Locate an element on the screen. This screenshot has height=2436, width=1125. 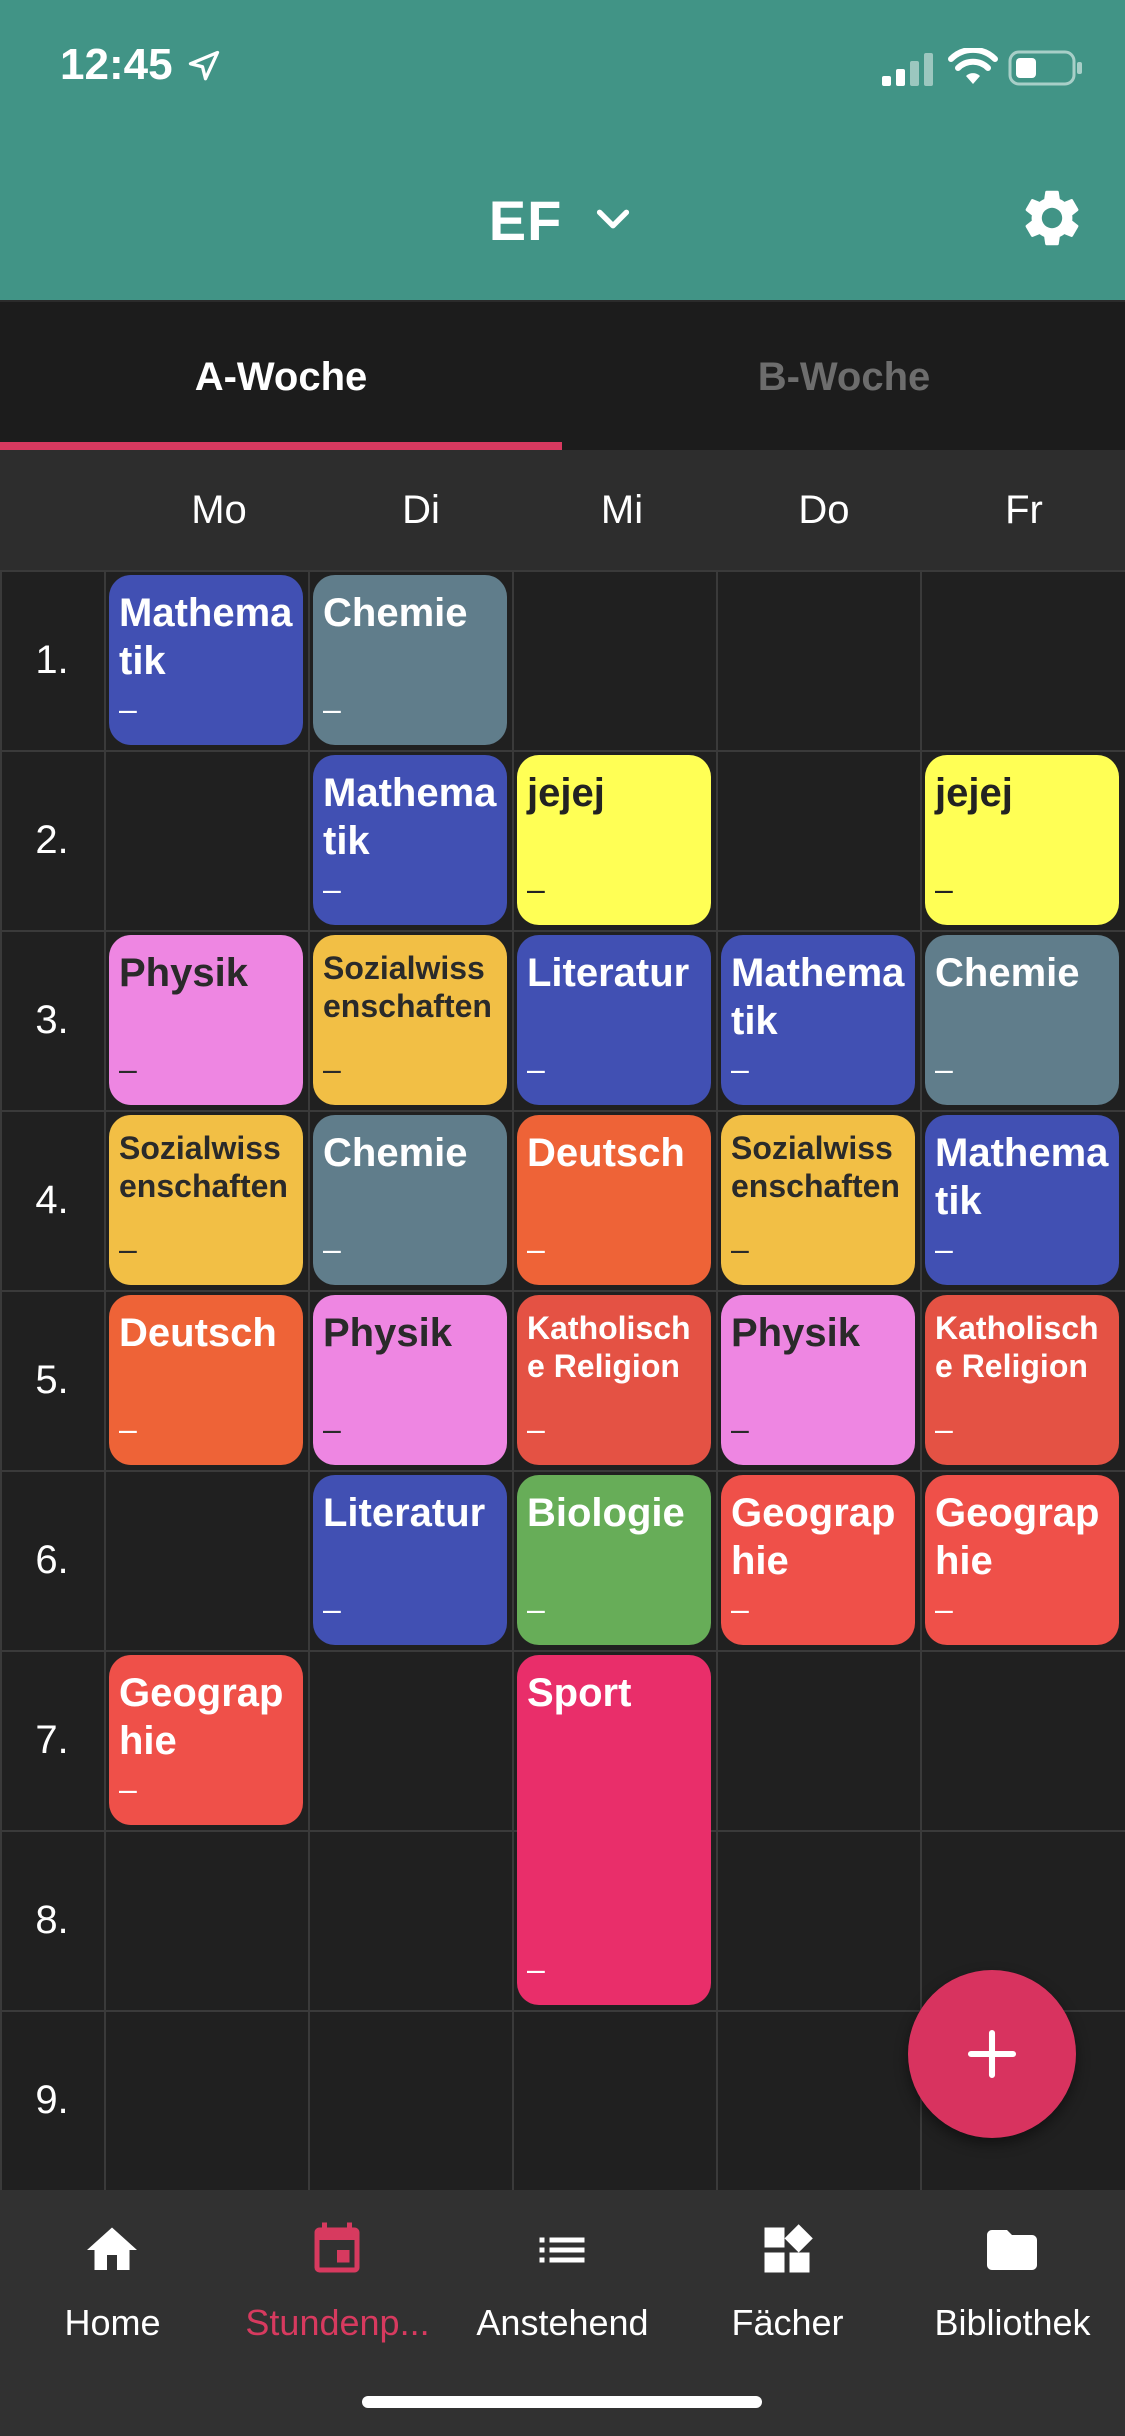
chevron-down-icon is located at coordinates (613, 219).